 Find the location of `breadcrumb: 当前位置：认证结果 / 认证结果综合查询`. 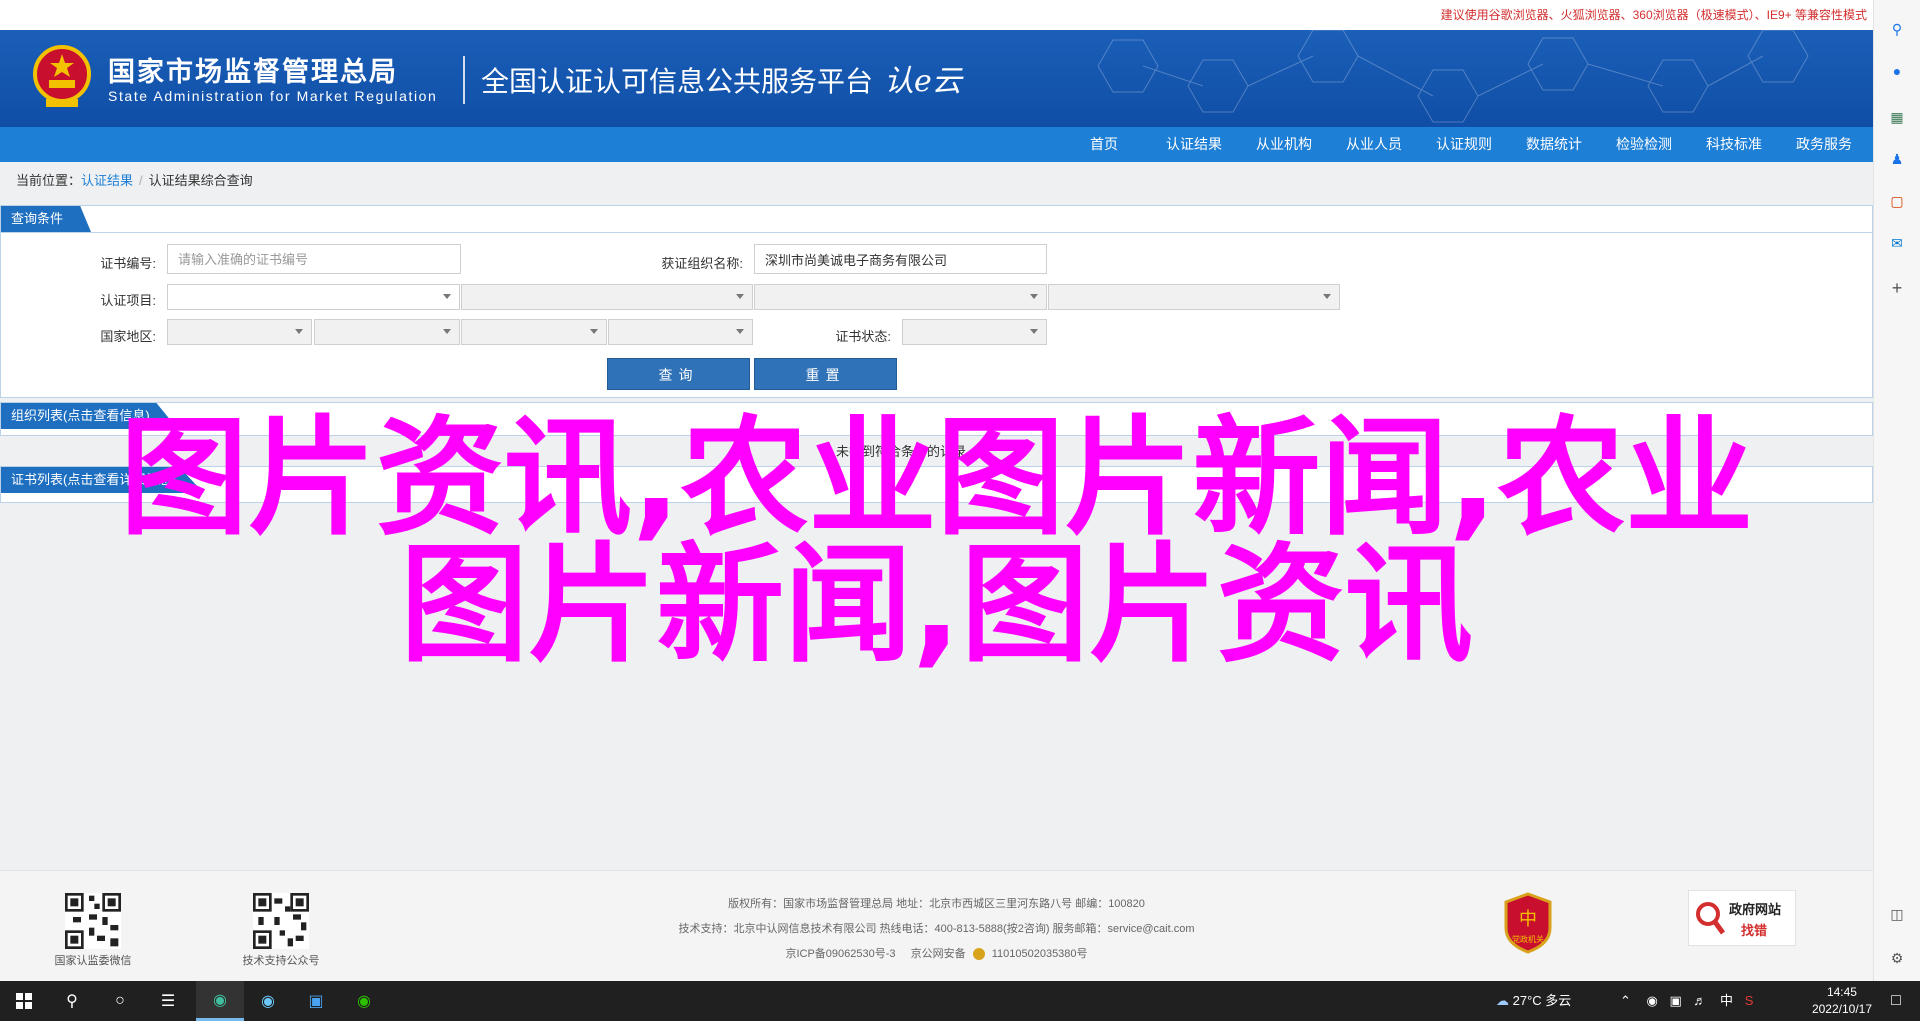

breadcrumb: 当前位置：认证结果 / 认证结果综合查询 is located at coordinates (134, 179).